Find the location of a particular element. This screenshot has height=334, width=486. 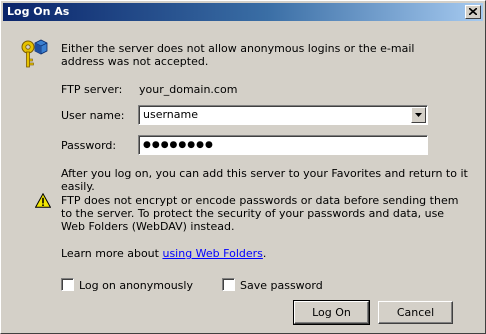

learn-more-prefix: Learn more about is located at coordinates (112, 253).